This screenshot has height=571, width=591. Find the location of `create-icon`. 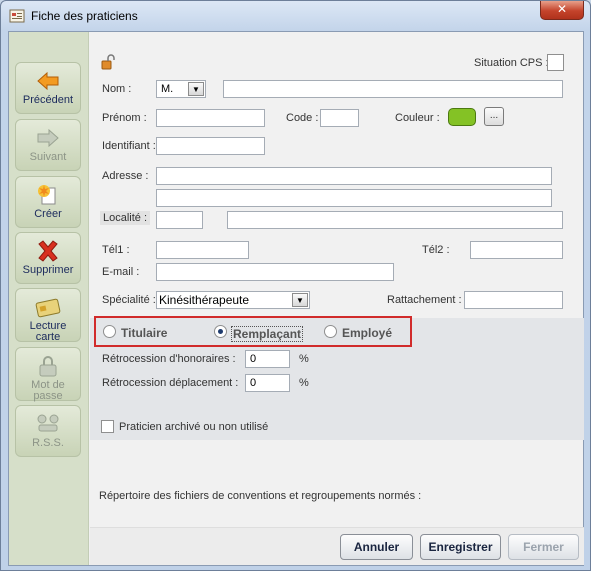

create-icon is located at coordinates (47, 195).